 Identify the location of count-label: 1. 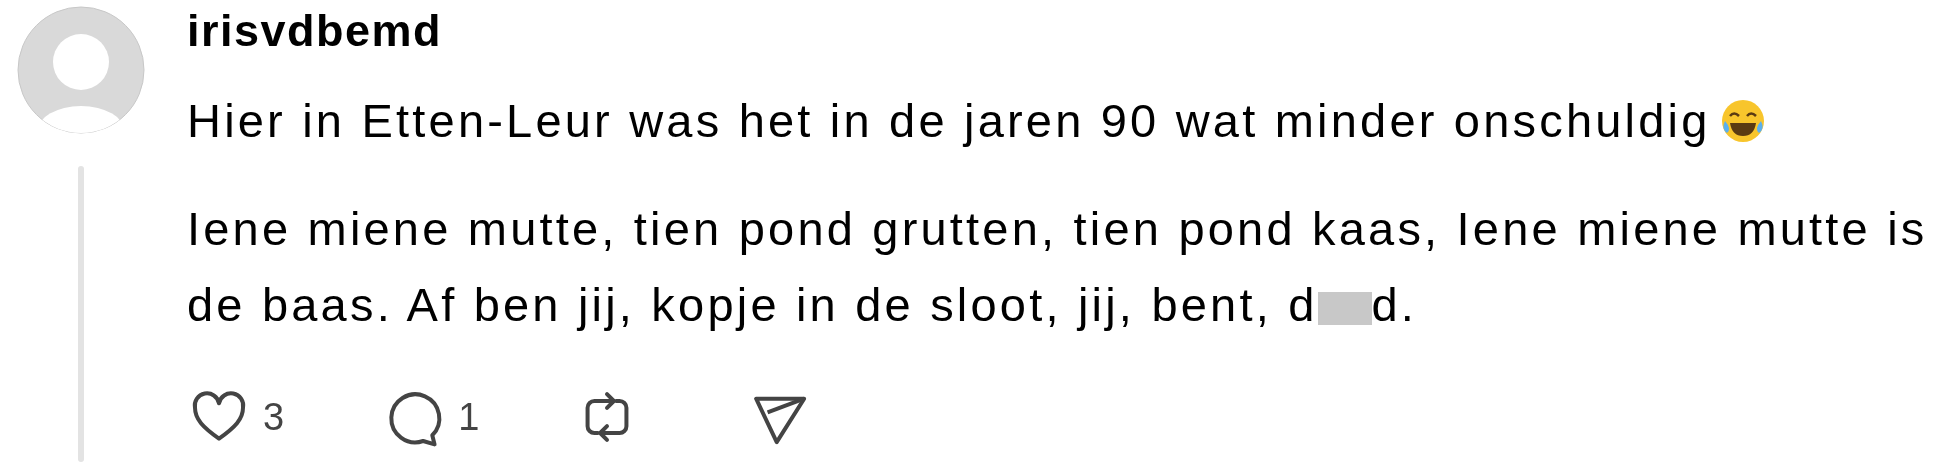
(469, 417).